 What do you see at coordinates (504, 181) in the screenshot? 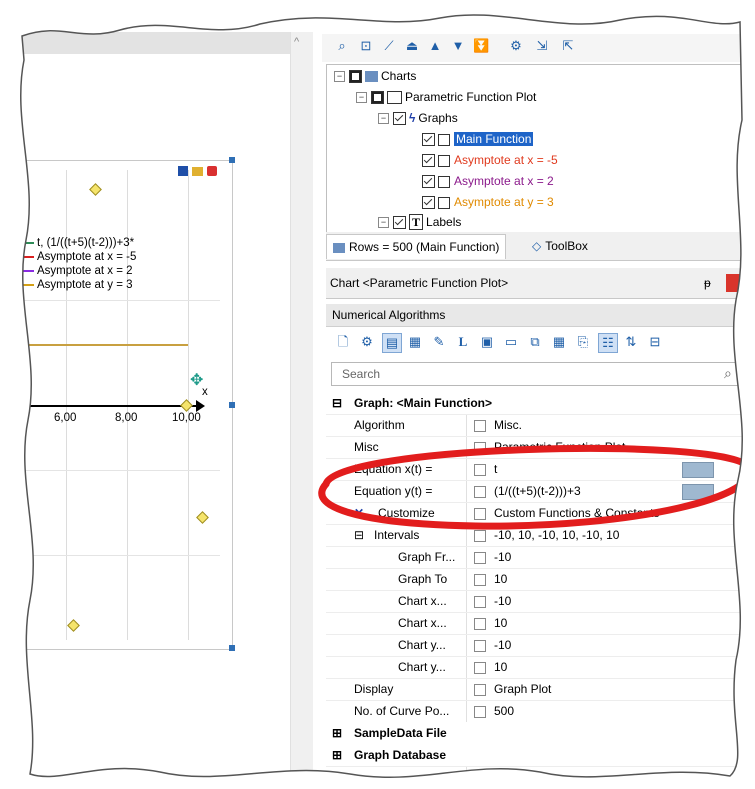
I see `tree-node-label: Asymptote at x = 2` at bounding box center [504, 181].